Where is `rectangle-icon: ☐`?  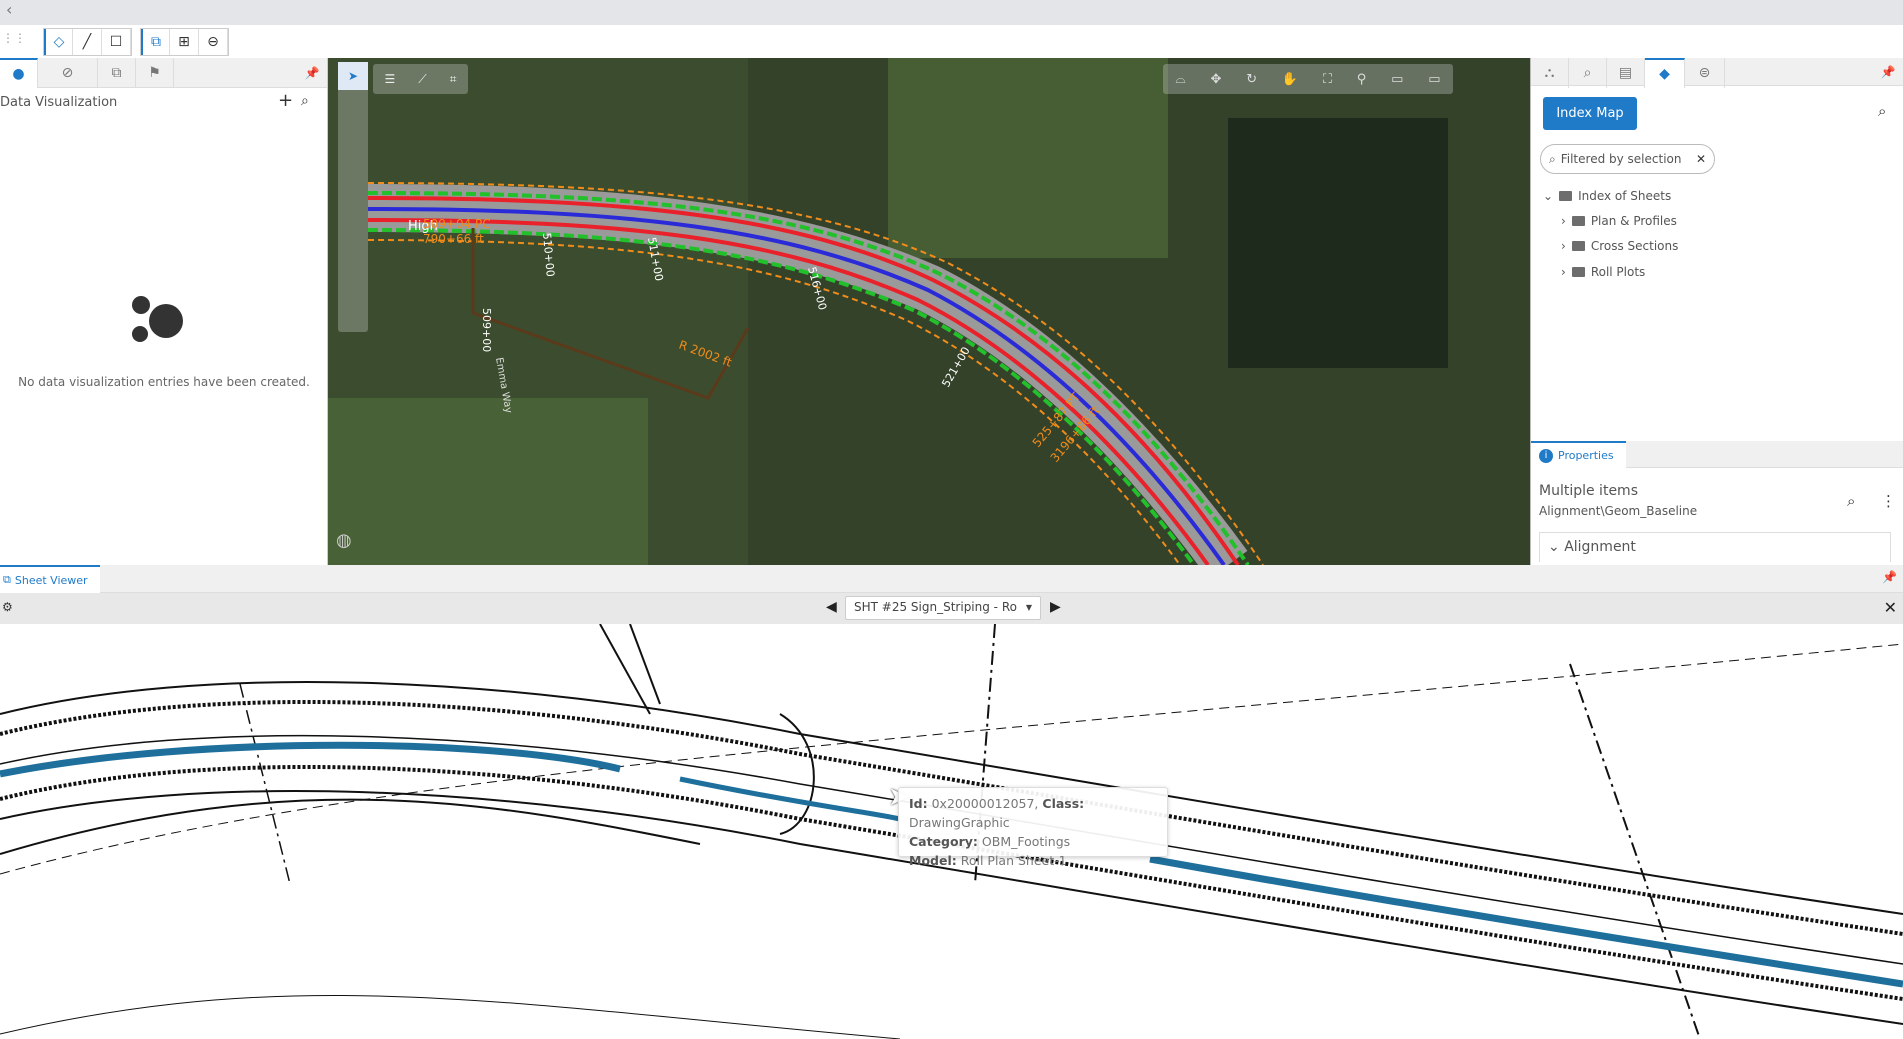
rectangle-icon: ☐ is located at coordinates (116, 42).